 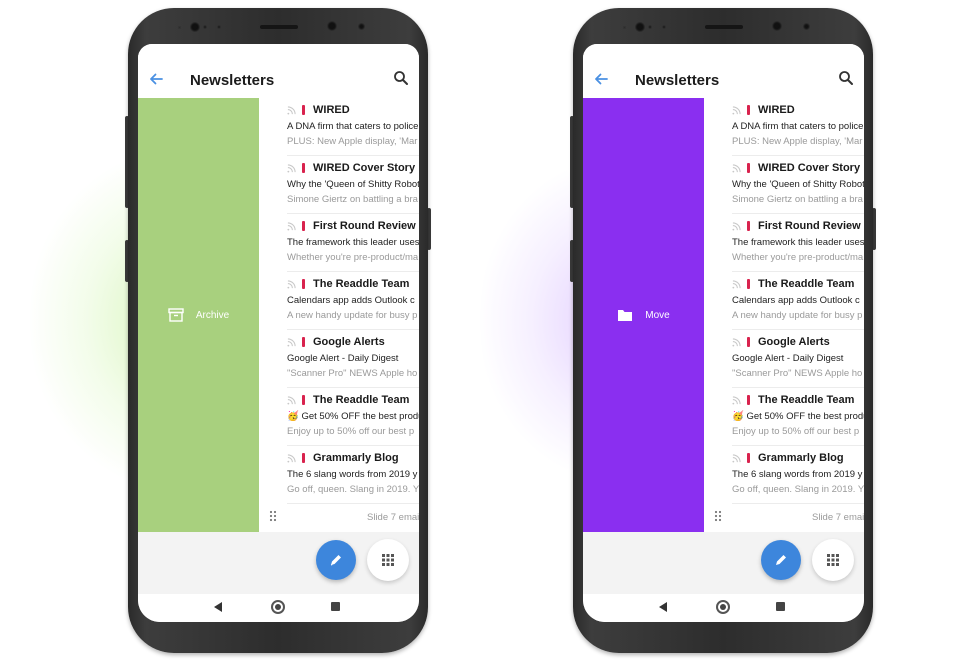 What do you see at coordinates (278, 563) in the screenshot?
I see `bottom-action-area` at bounding box center [278, 563].